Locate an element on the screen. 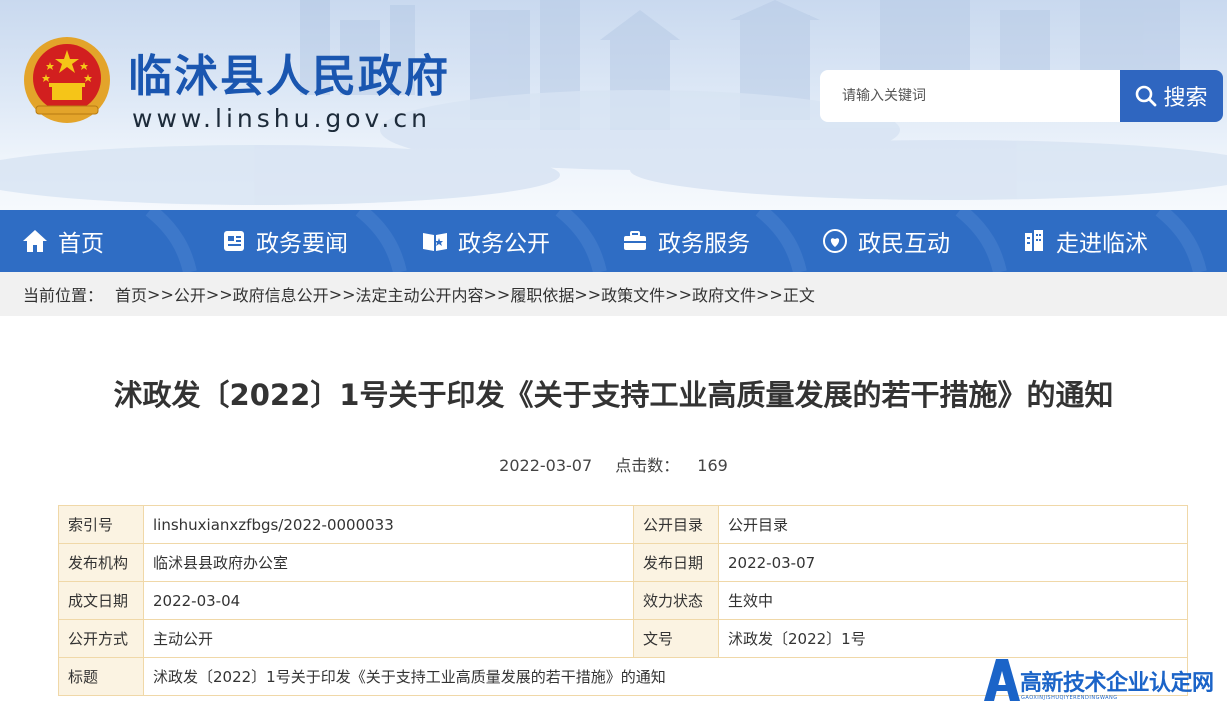 The height and width of the screenshot is (706, 1227). table-row: 公开方式 主动公开 文号 沭政发〔2022〕1号 is located at coordinates (623, 638).